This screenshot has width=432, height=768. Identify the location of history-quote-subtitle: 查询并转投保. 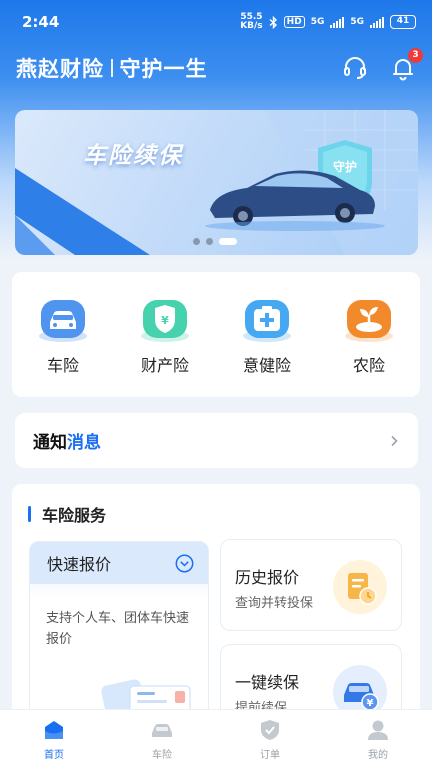
(274, 603).